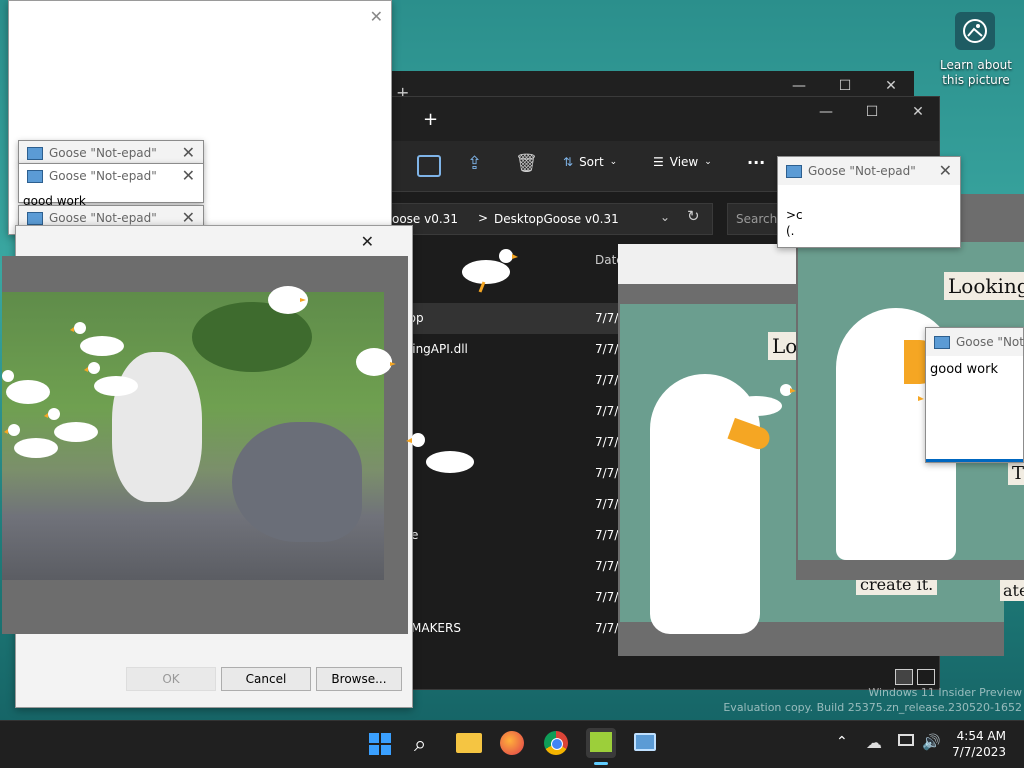  Describe the element at coordinates (665, 119) in the screenshot. I see `title-bar: + — ☐ ✕` at that location.